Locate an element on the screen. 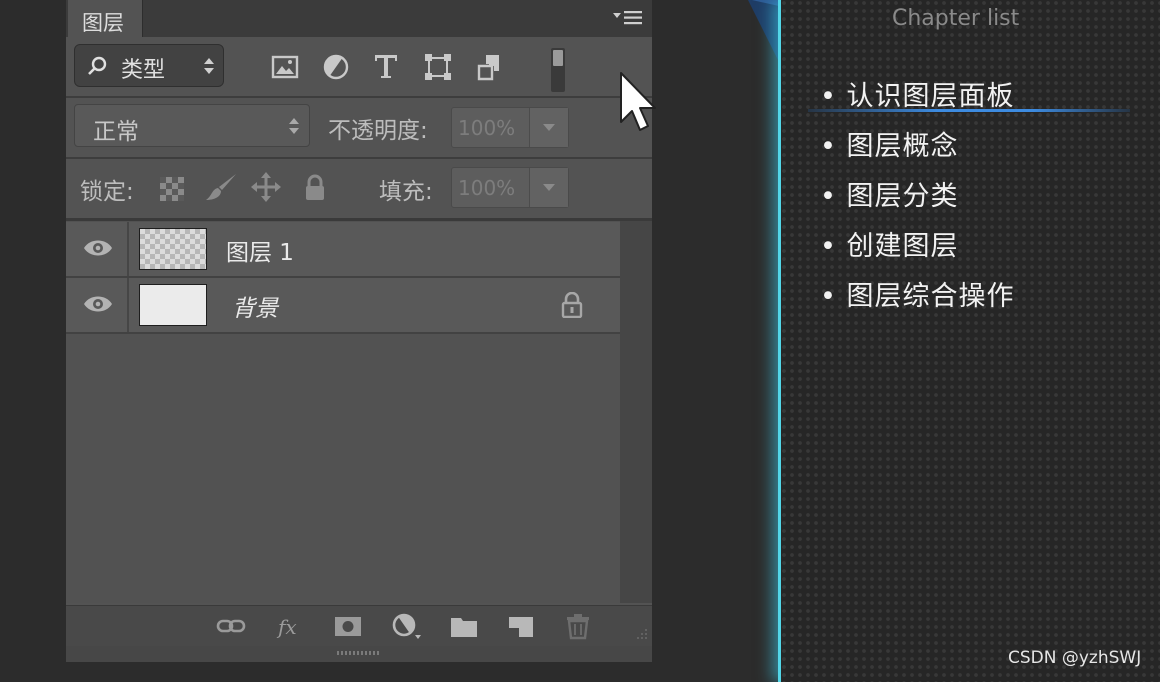 The image size is (1160, 682). smart-object-filter-icon is located at coordinates (490, 67).